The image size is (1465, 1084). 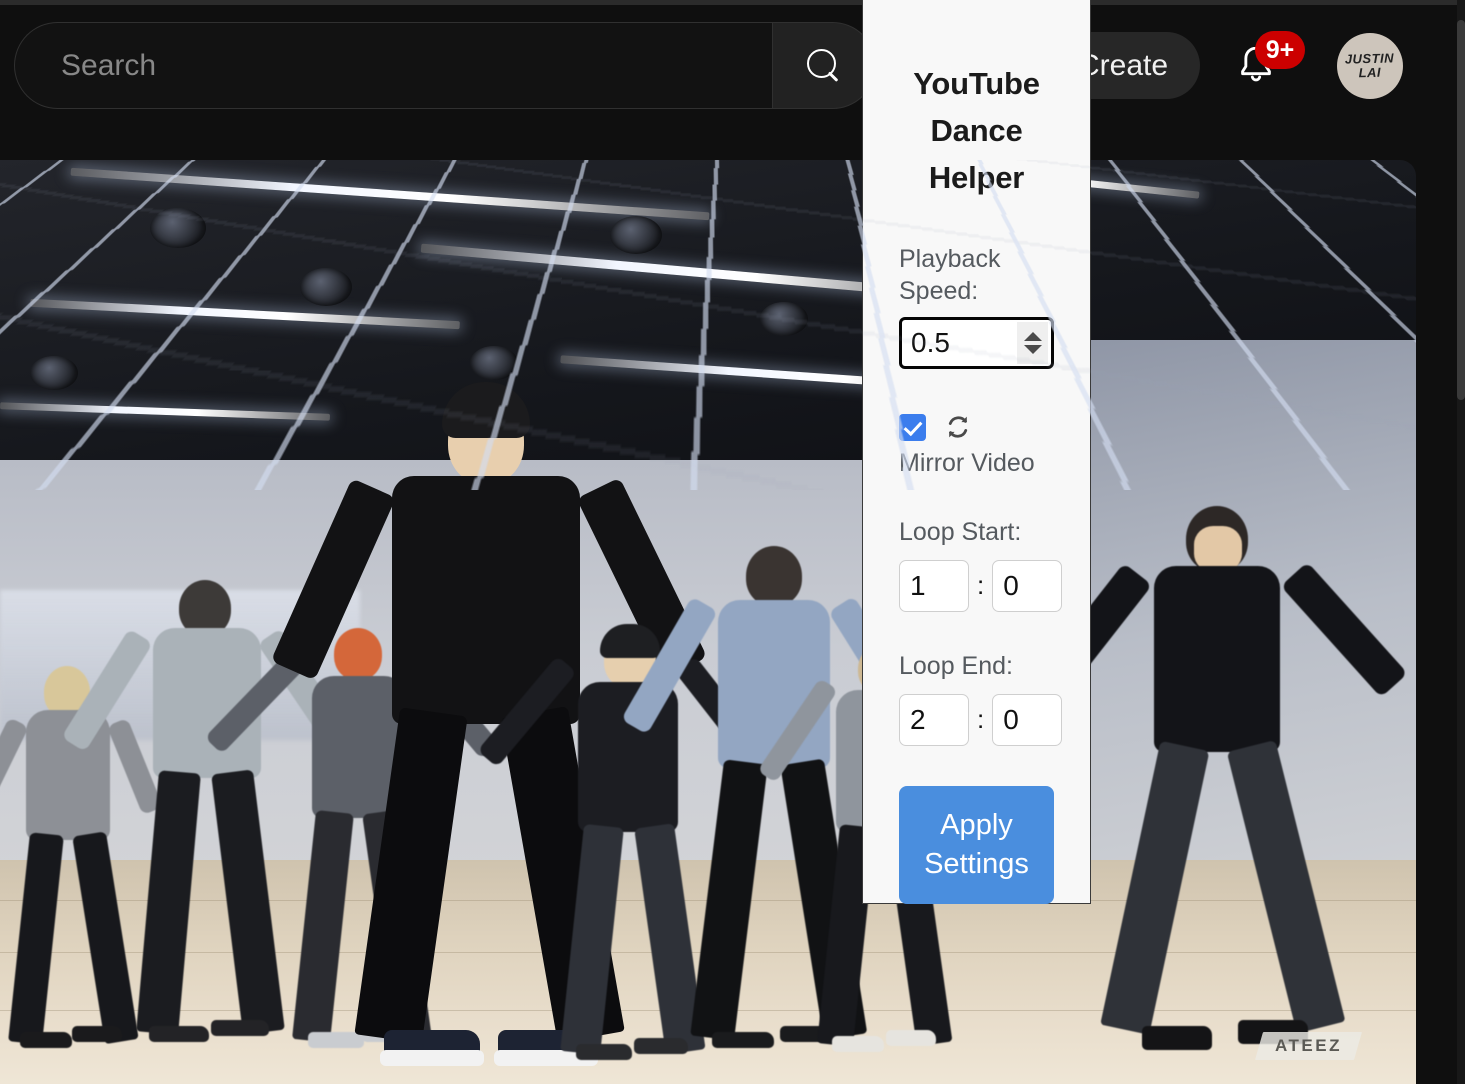 I want to click on loop-end-row: :, so click(x=981, y=720).